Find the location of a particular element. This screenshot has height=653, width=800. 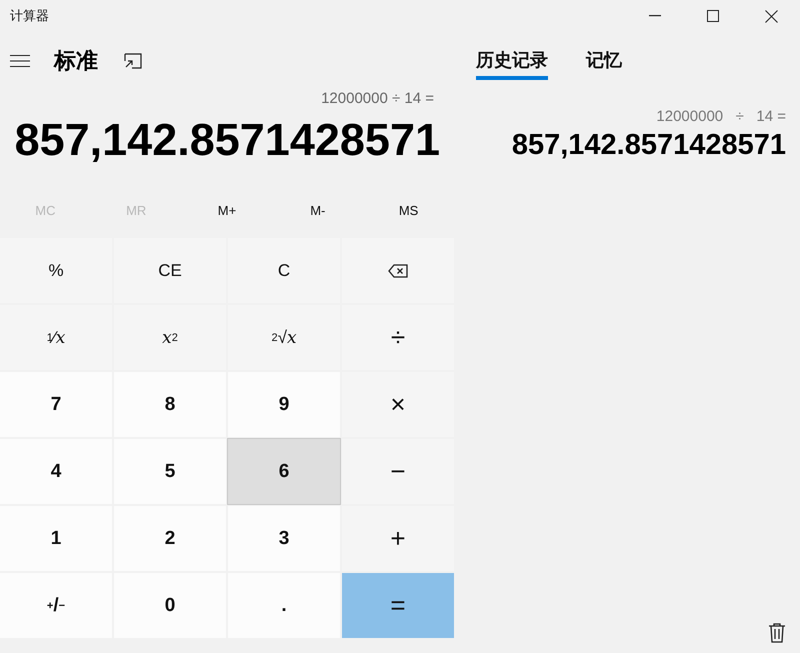

digit-key: 5 is located at coordinates (170, 471).